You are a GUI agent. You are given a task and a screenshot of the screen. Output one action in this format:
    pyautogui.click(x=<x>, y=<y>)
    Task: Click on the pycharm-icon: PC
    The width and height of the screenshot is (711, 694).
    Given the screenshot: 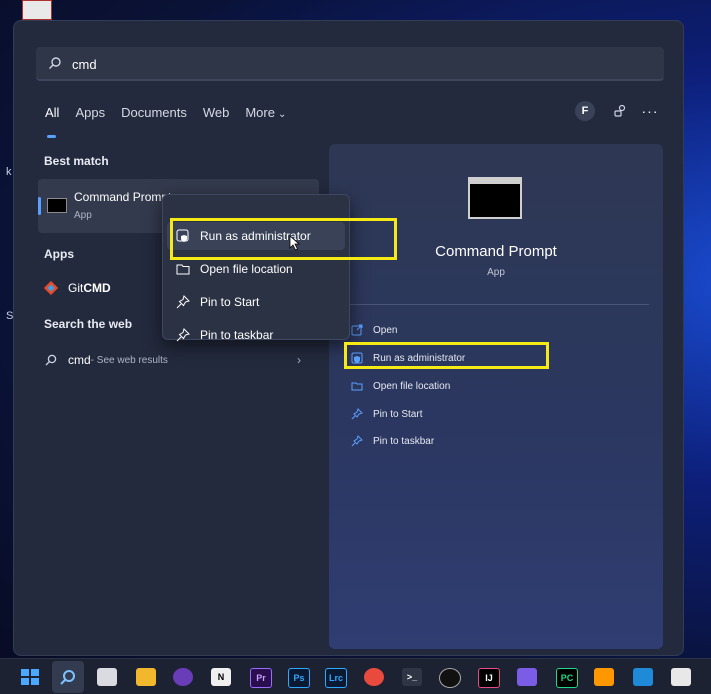 What is the action you would take?
    pyautogui.click(x=567, y=678)
    